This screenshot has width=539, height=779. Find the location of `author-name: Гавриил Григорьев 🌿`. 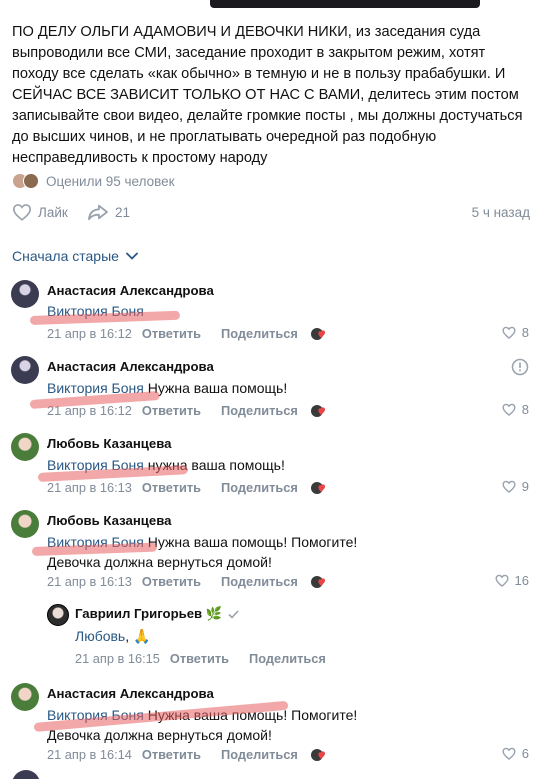

author-name: Гавриил Григорьев 🌿 is located at coordinates (149, 613).